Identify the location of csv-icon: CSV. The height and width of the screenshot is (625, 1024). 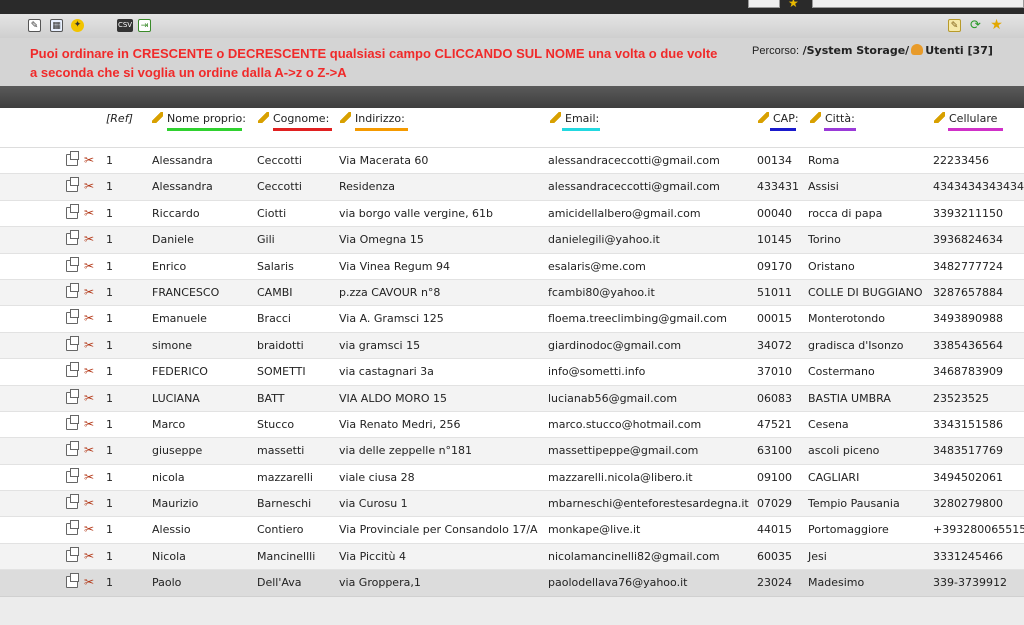
(125, 25).